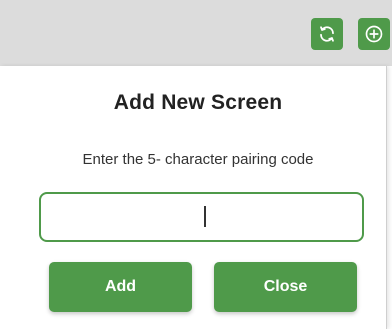  I want to click on add-screen-button, so click(374, 34).